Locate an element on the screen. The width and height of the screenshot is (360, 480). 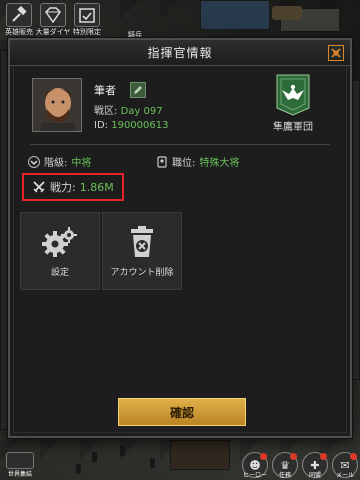
diamond-icon is located at coordinates (53, 15).